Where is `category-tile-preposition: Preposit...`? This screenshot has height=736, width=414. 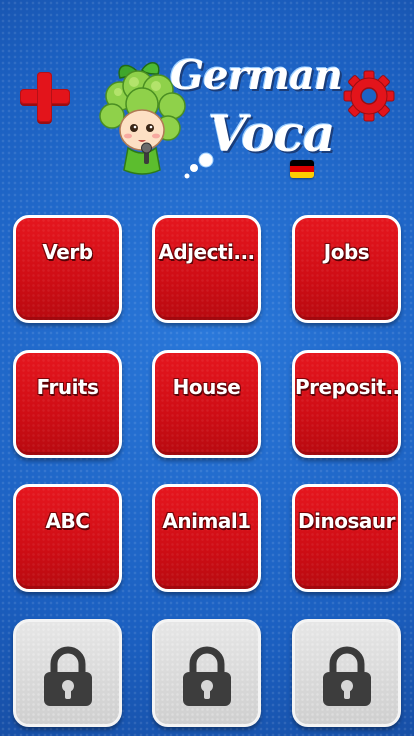 category-tile-preposition: Preposit... is located at coordinates (346, 404).